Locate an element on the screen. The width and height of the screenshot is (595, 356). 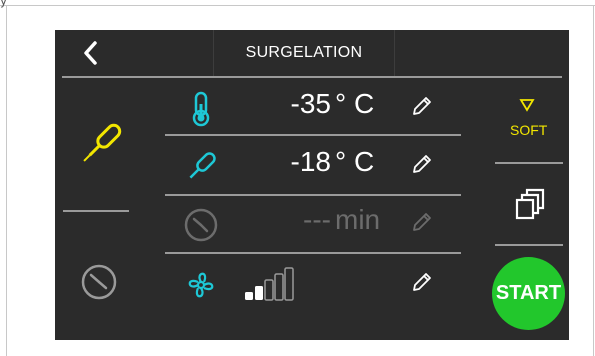
page-title: SURGELATION is located at coordinates (304, 53).